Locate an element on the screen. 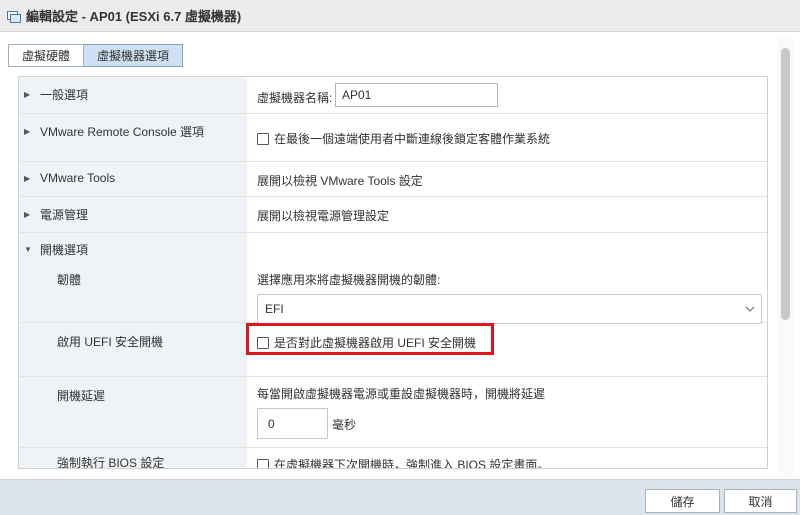 This screenshot has width=800, height=515. force-bios-option: 在虛擬機器下次開機時，強制進入 BIOS 設定畫面。 is located at coordinates (403, 462).